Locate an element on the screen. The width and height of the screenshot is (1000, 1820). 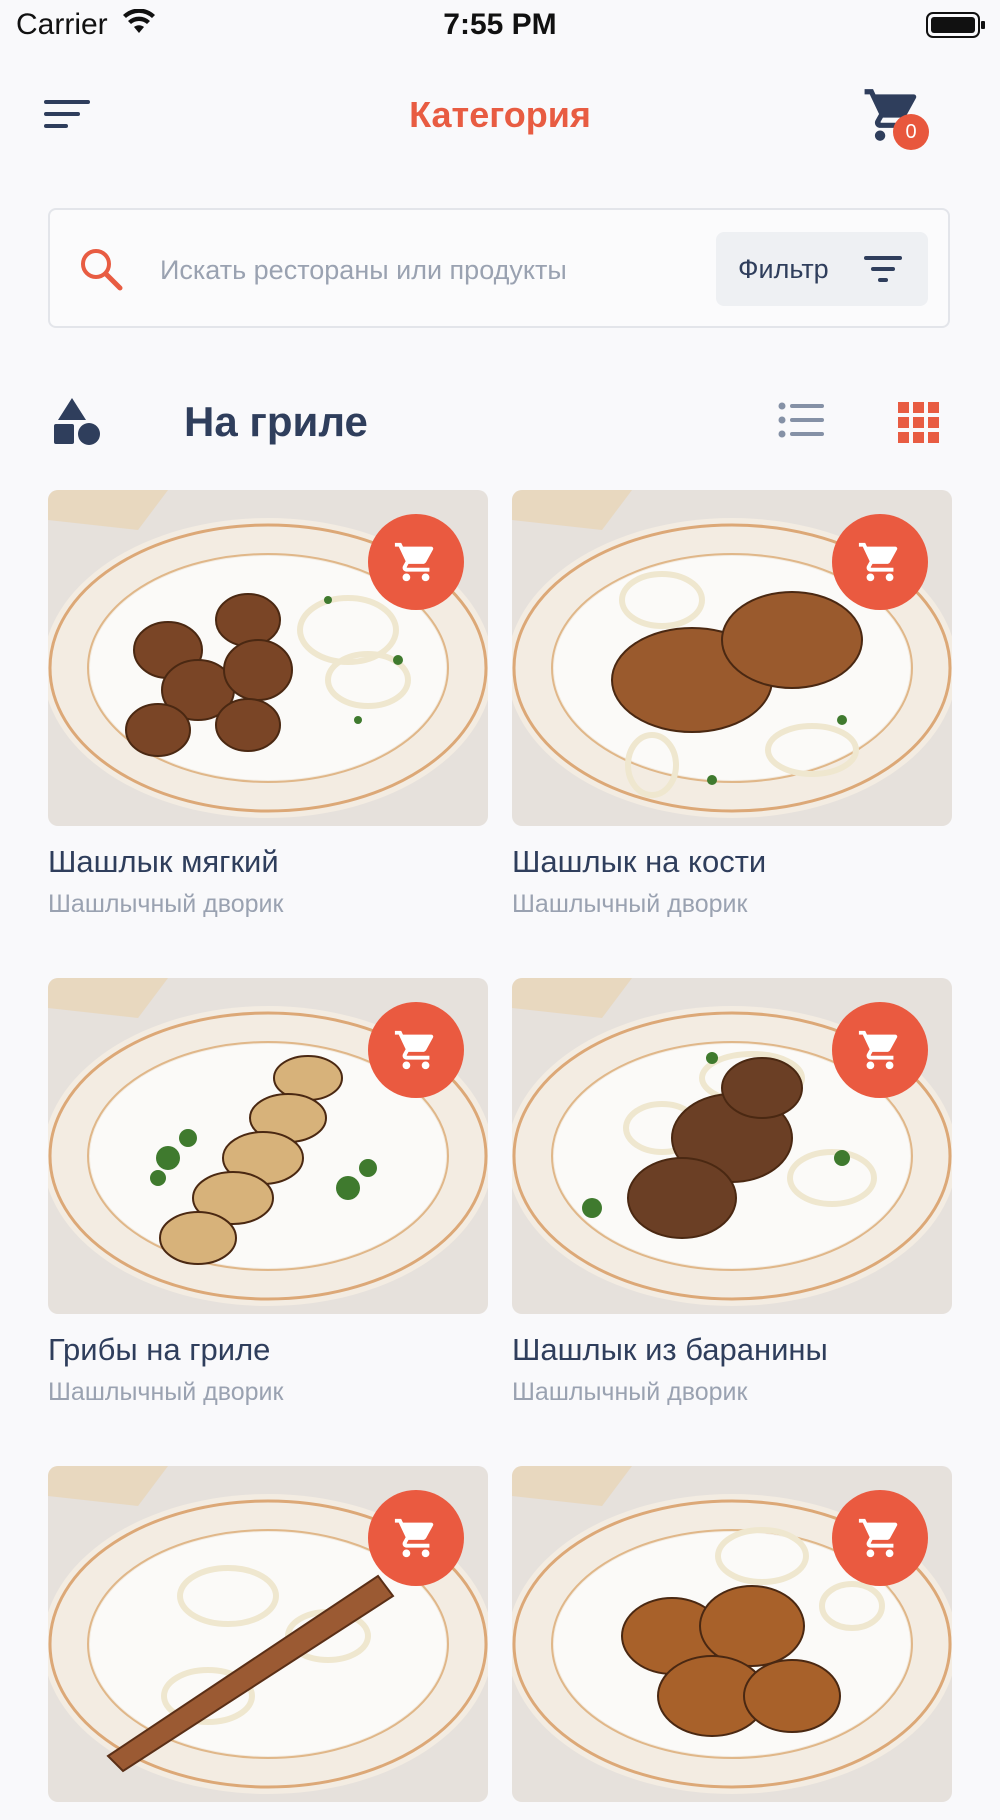
page-title: Категория is located at coordinates (500, 114).